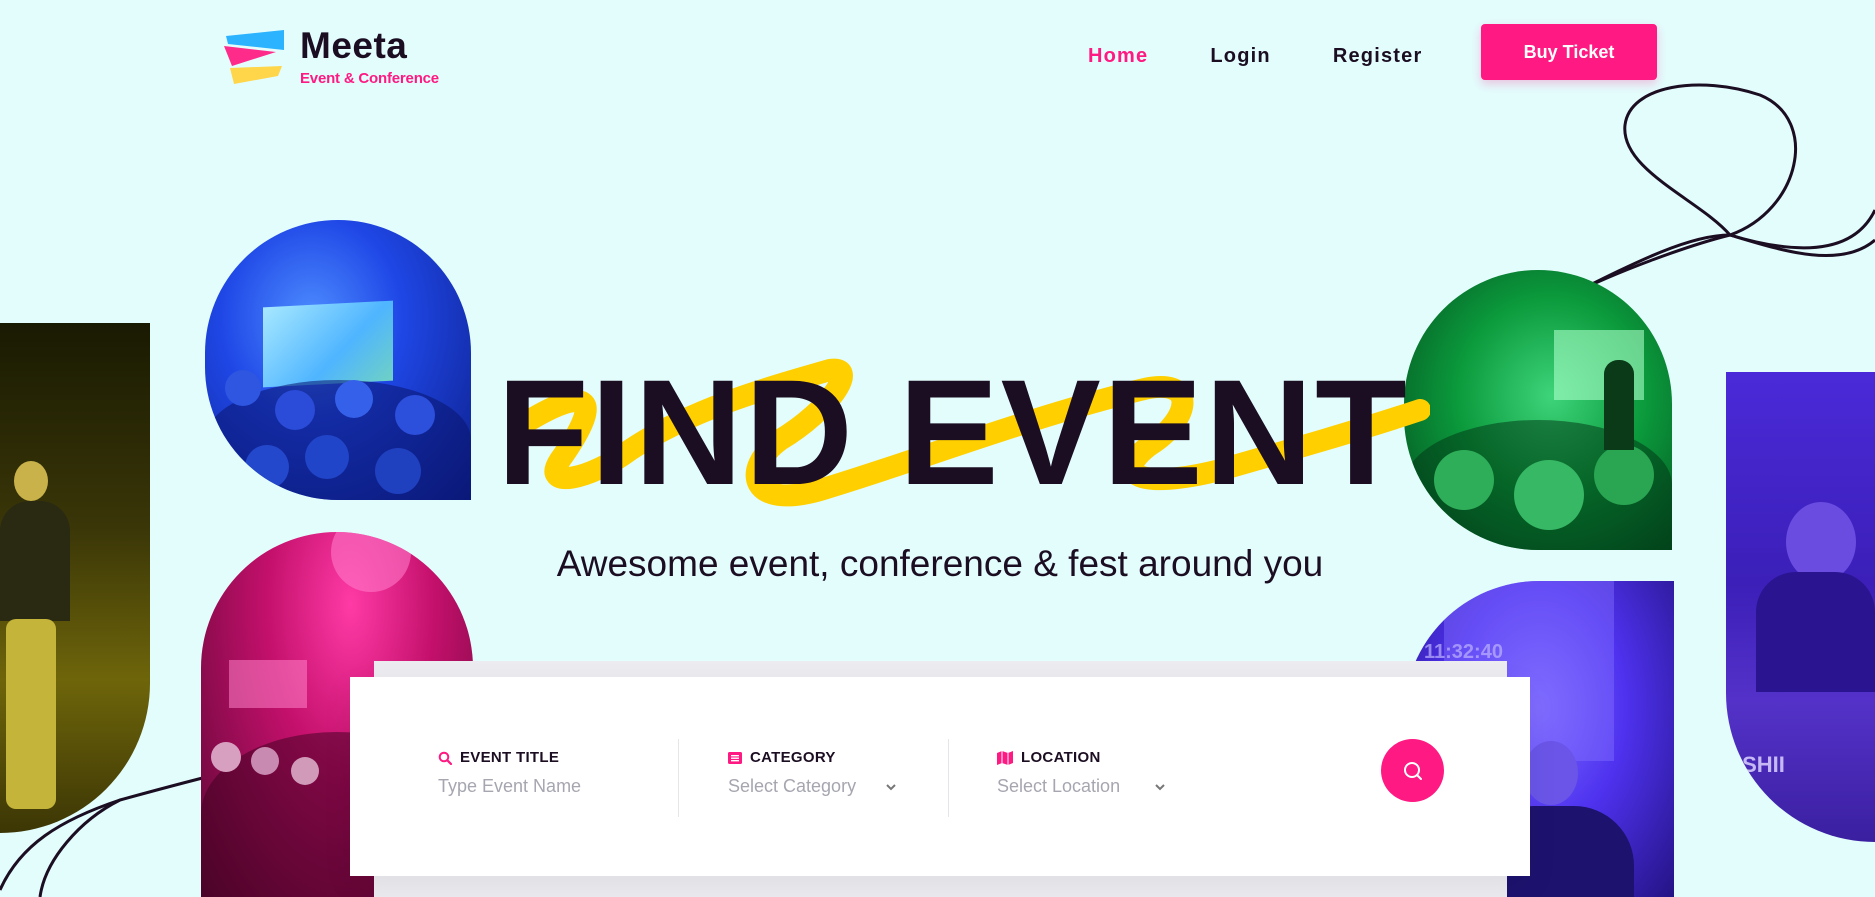 The width and height of the screenshot is (1875, 897). Describe the element at coordinates (793, 757) in the screenshot. I see `category-label: CATEGORY` at that location.